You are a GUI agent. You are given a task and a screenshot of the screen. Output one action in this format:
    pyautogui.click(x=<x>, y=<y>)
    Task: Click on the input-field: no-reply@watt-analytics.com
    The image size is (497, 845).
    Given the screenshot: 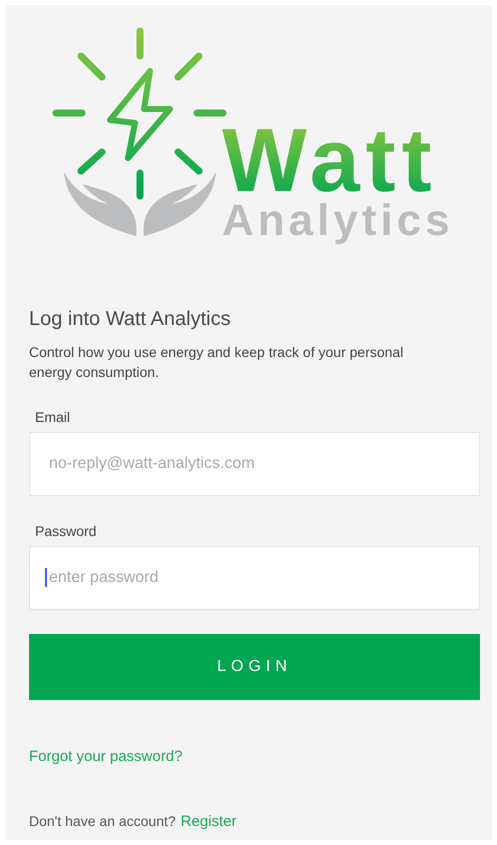 What is the action you would take?
    pyautogui.click(x=254, y=464)
    